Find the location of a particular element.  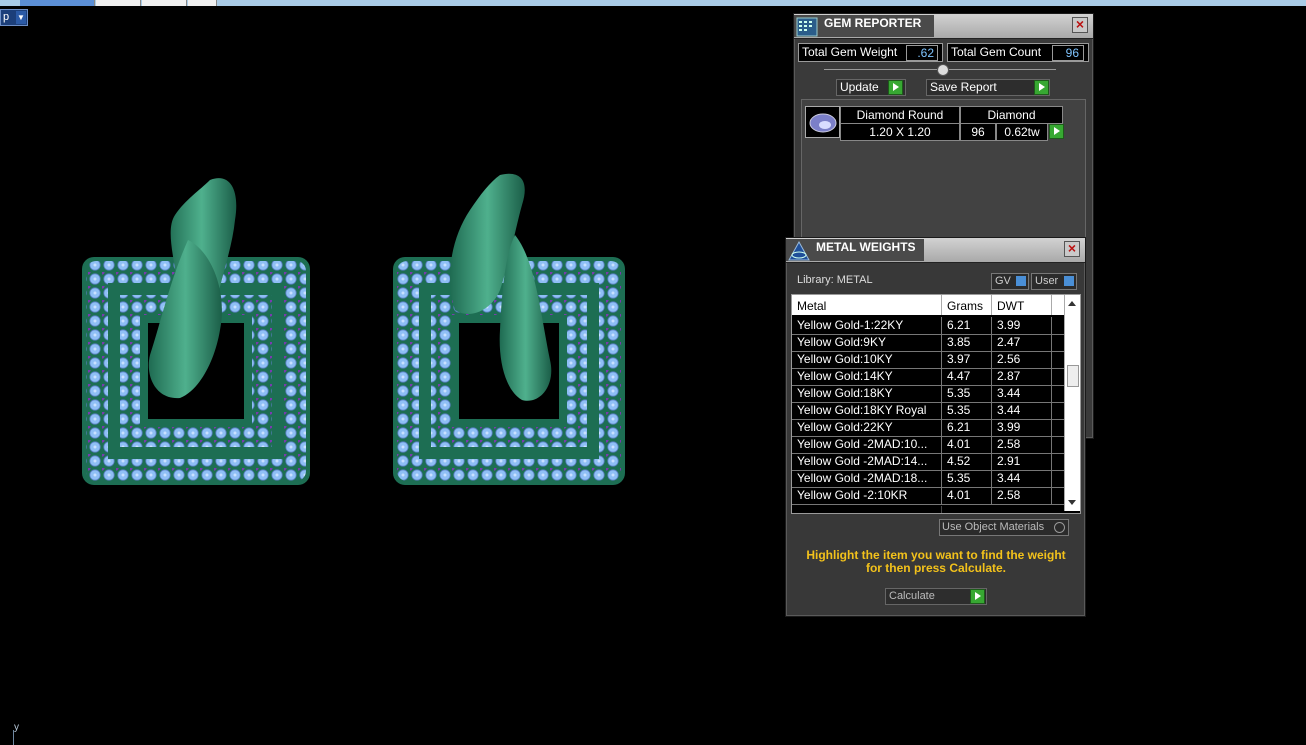

metal-weights-icon is located at coordinates (799, 251).